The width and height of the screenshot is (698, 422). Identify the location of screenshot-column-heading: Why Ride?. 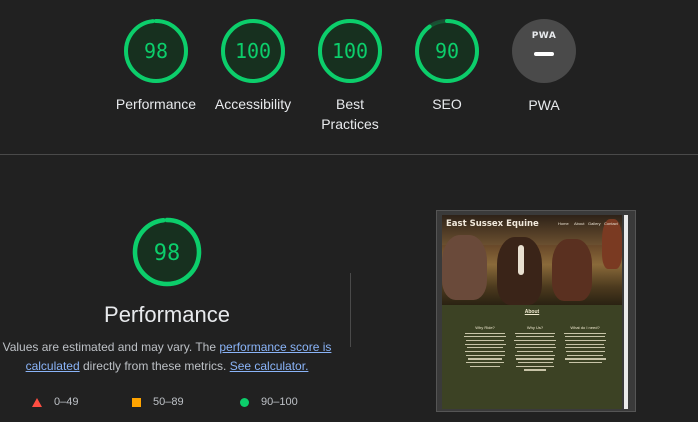
(485, 327).